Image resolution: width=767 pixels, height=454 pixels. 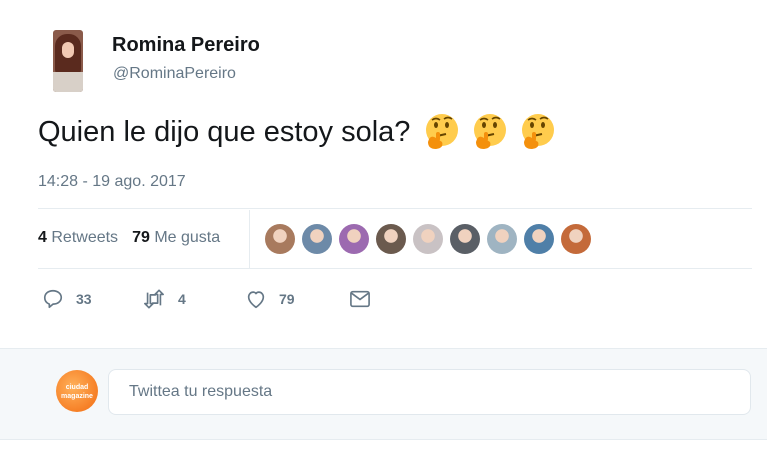 What do you see at coordinates (287, 299) in the screenshot?
I see `like-count: 79` at bounding box center [287, 299].